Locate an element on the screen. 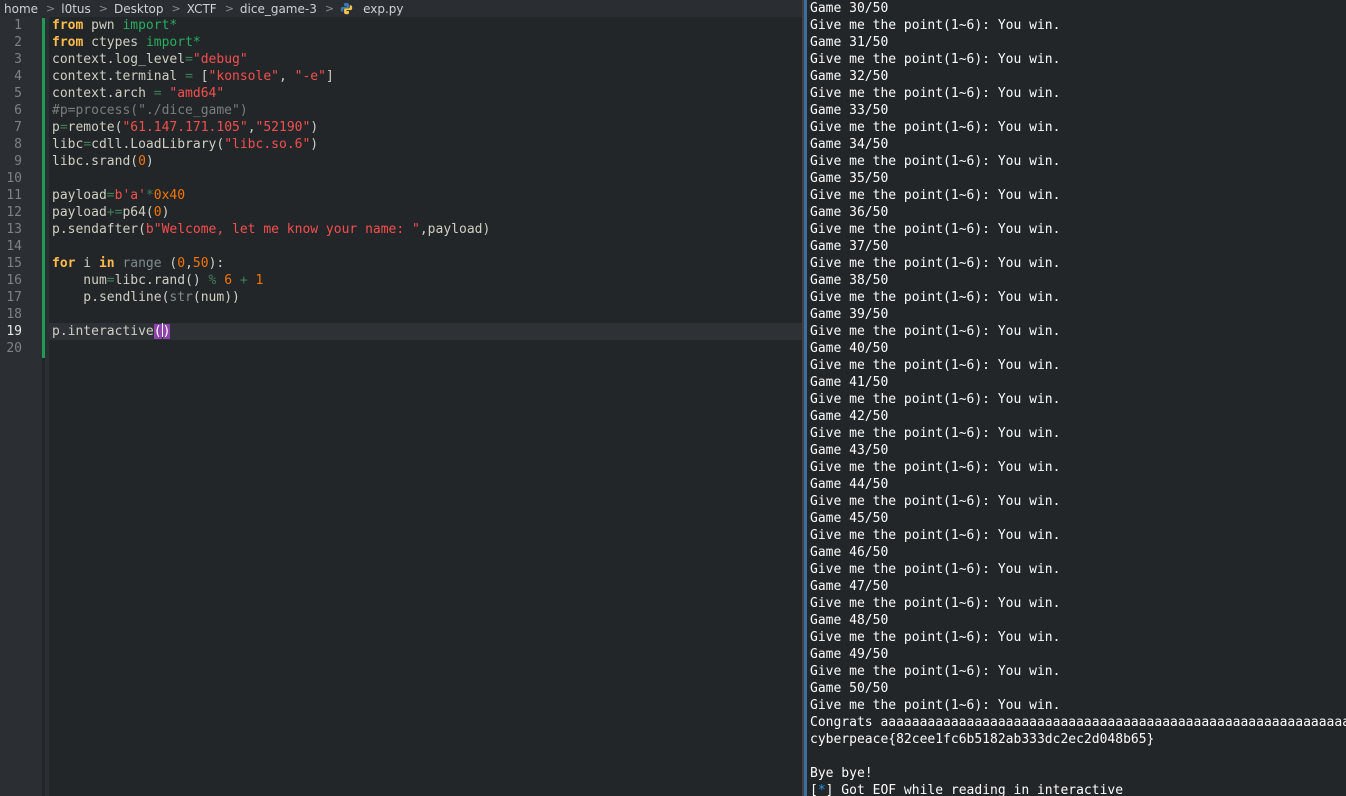 The image size is (1346, 796). terminal-line: Game 35/50 is located at coordinates (849, 178).